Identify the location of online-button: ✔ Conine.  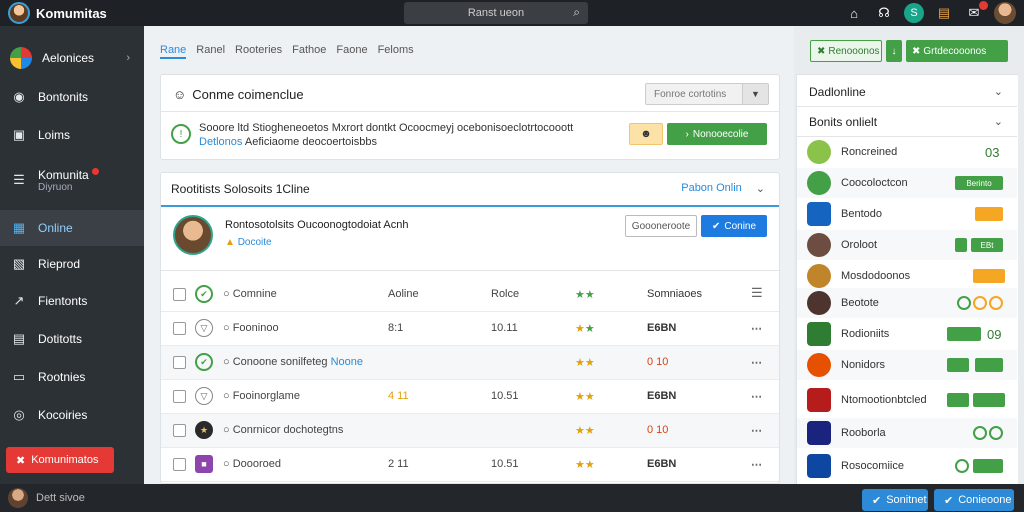
(734, 226).